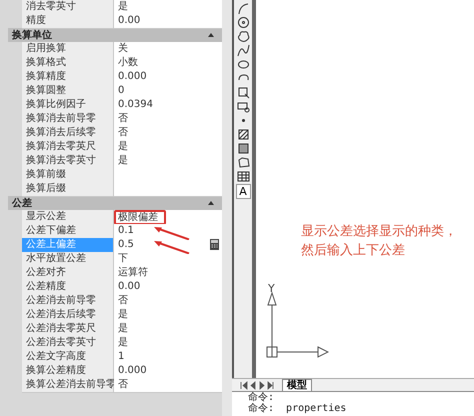  I want to click on cloud-icon, so click(243, 36).